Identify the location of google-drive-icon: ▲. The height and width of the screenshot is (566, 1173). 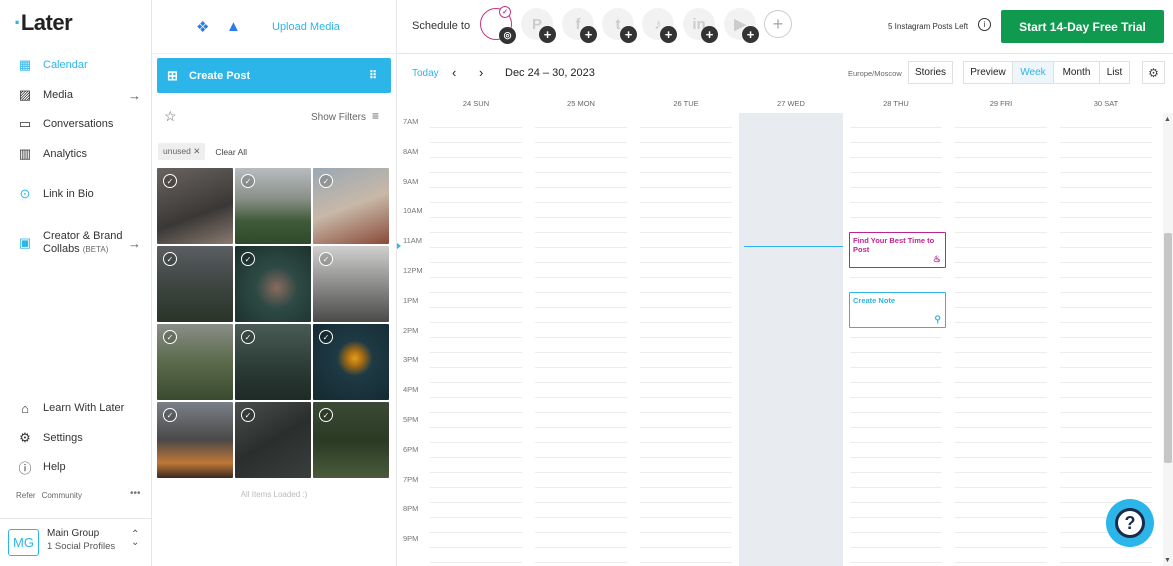
(235, 26).